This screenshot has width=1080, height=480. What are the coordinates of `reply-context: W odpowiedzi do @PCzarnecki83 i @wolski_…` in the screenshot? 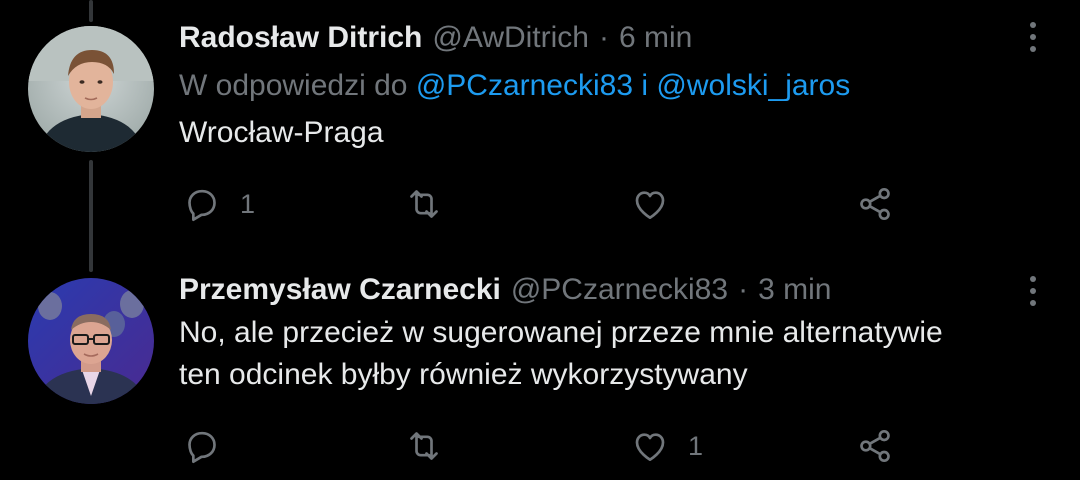 It's located at (599, 86).